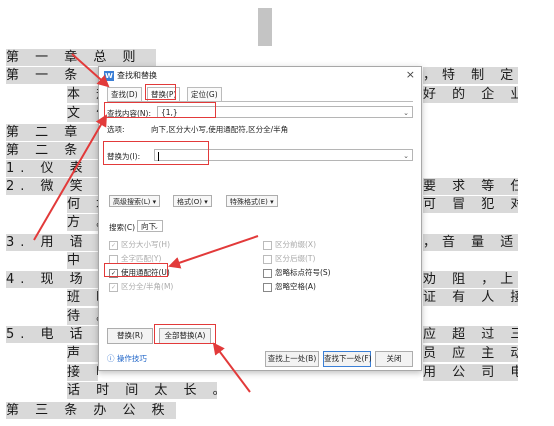  What do you see at coordinates (52, 279) in the screenshot?
I see `doc-line: 4. 现 场` at bounding box center [52, 279].